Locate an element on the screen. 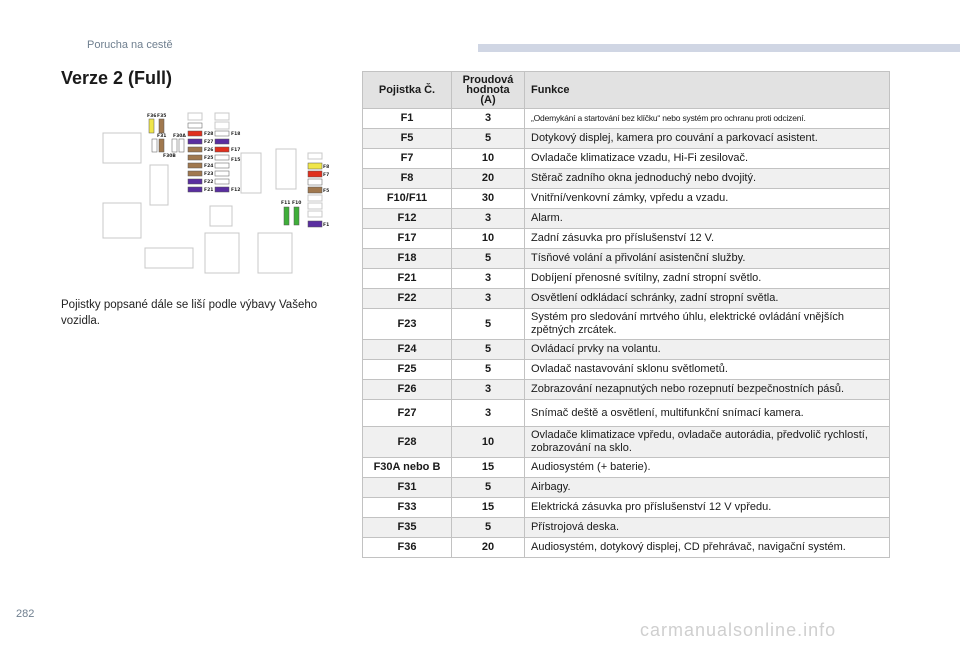 The height and width of the screenshot is (649, 960). cell-fuse: F10/F11 is located at coordinates (407, 198).